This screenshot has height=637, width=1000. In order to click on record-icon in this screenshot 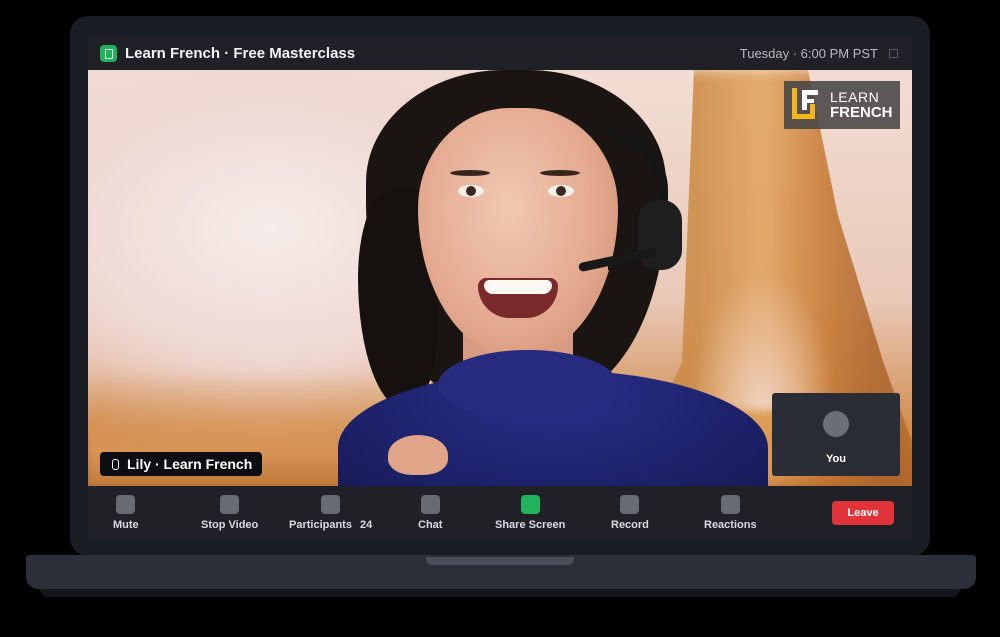, I will do `click(630, 504)`.